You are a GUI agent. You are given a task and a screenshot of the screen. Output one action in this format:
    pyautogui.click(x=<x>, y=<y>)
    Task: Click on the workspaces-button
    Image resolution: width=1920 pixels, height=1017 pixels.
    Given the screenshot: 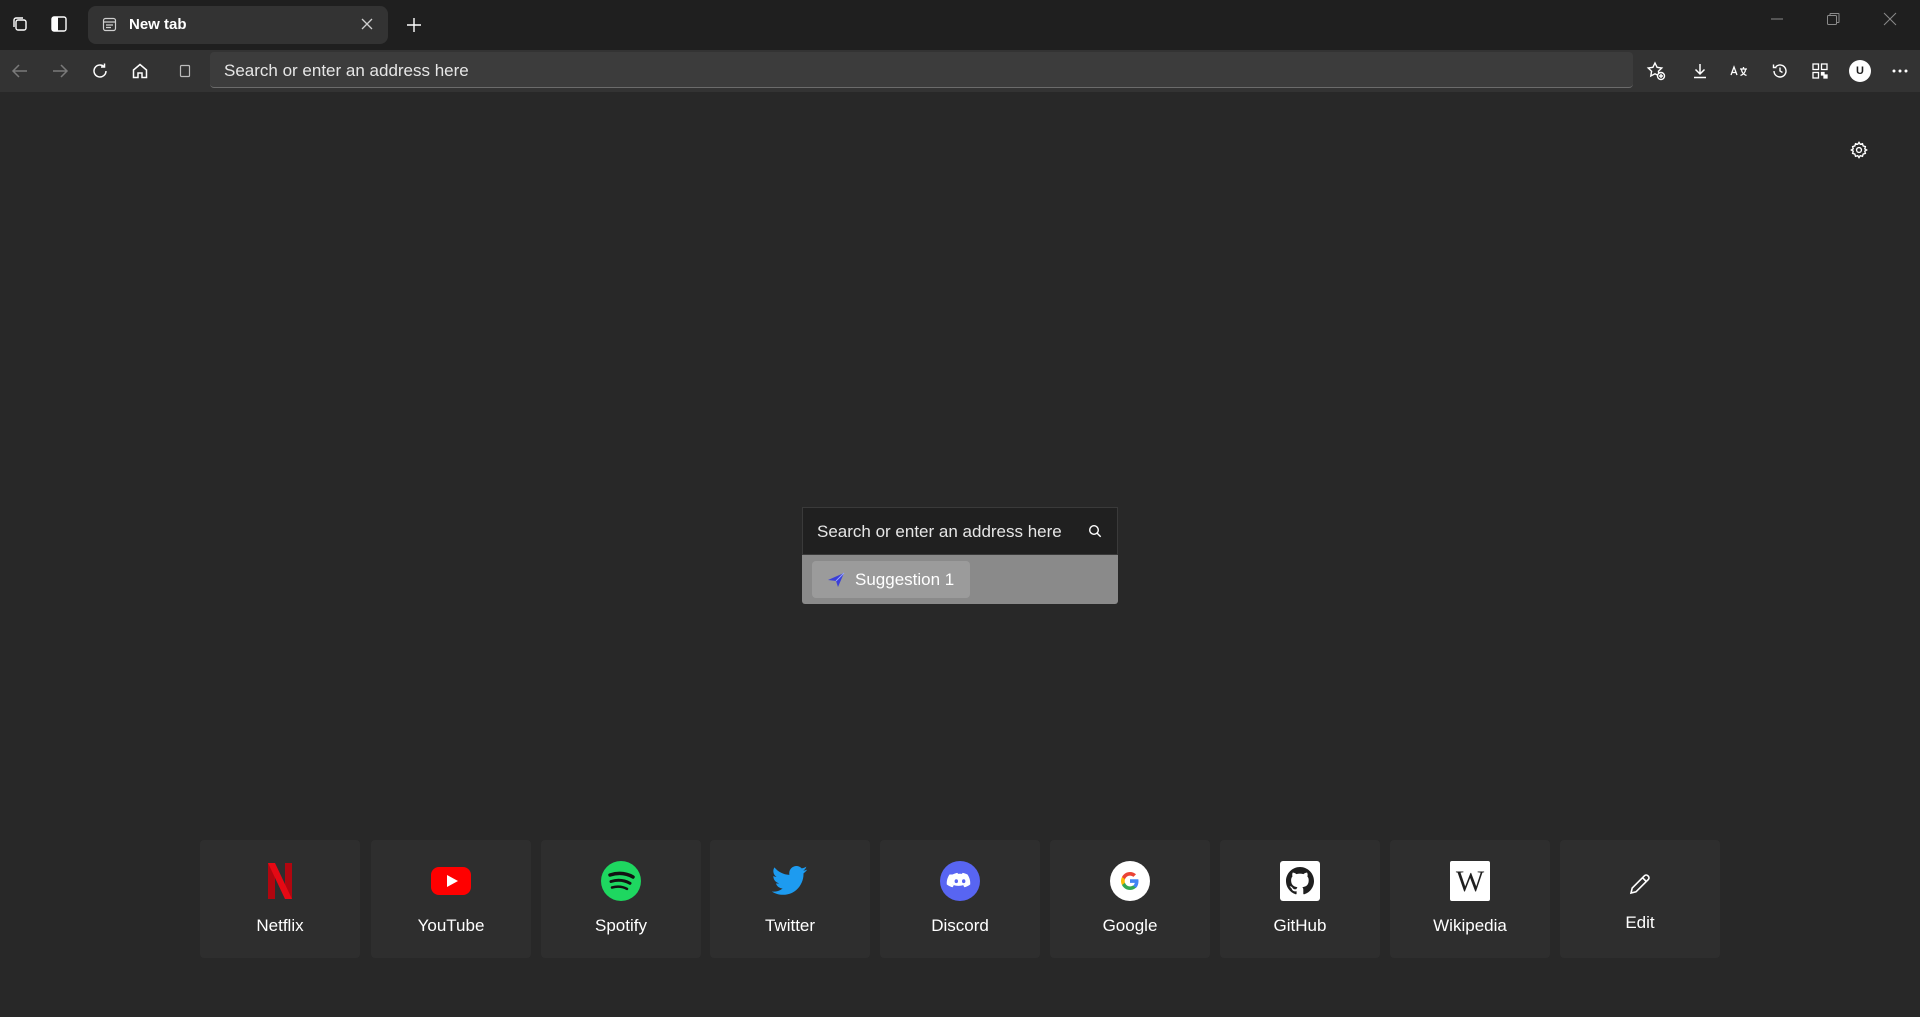 What is the action you would take?
    pyautogui.click(x=20, y=24)
    